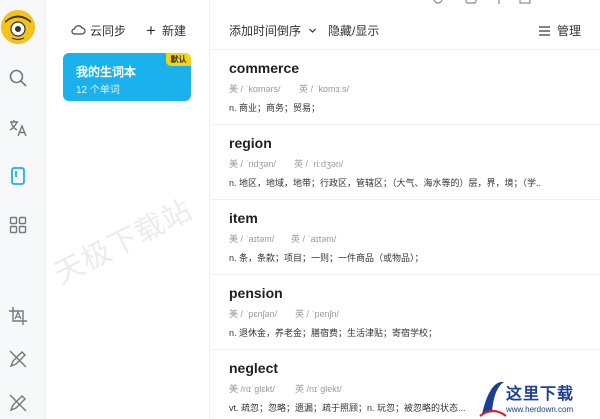  What do you see at coordinates (254, 368) in the screenshot?
I see `word-headword: neglect` at bounding box center [254, 368].